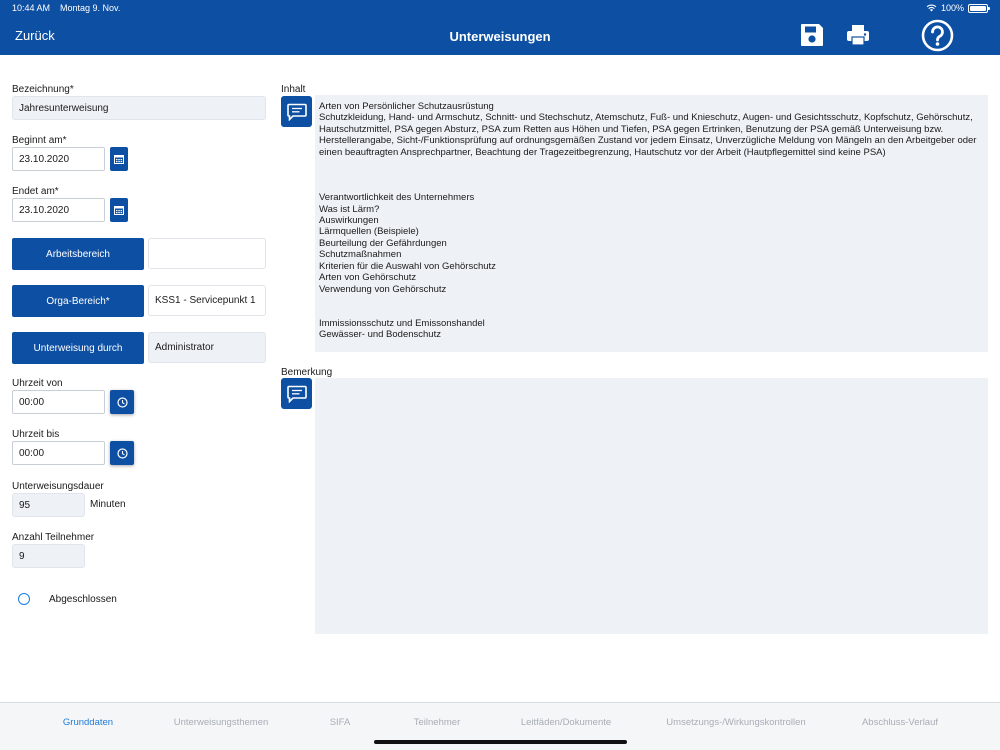 Image resolution: width=1000 pixels, height=750 pixels. I want to click on save-icon, so click(812, 35).